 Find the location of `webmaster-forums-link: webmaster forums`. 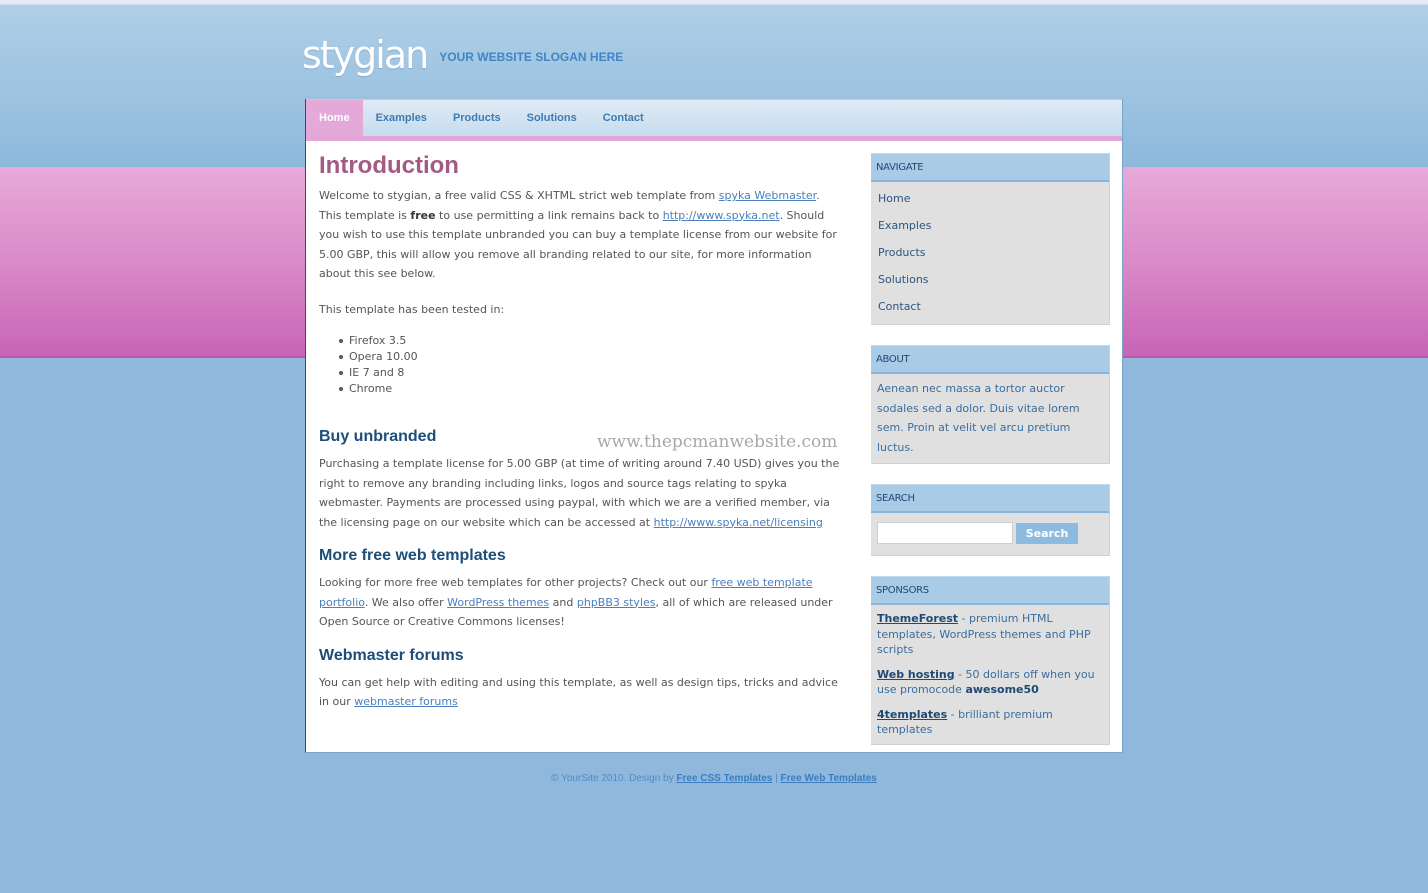

webmaster-forums-link: webmaster forums is located at coordinates (406, 701).